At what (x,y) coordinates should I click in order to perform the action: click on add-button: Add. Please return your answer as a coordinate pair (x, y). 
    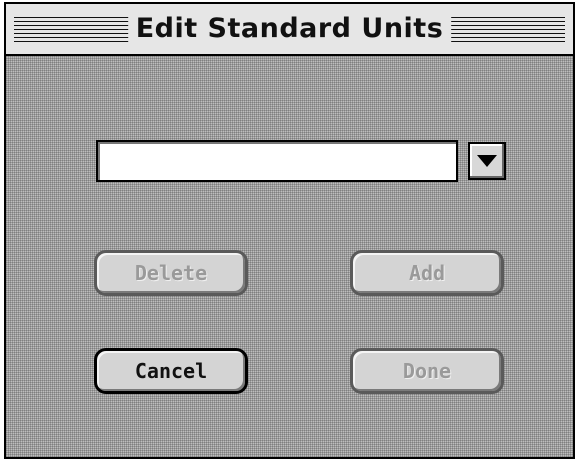
    Looking at the image, I should click on (427, 273).